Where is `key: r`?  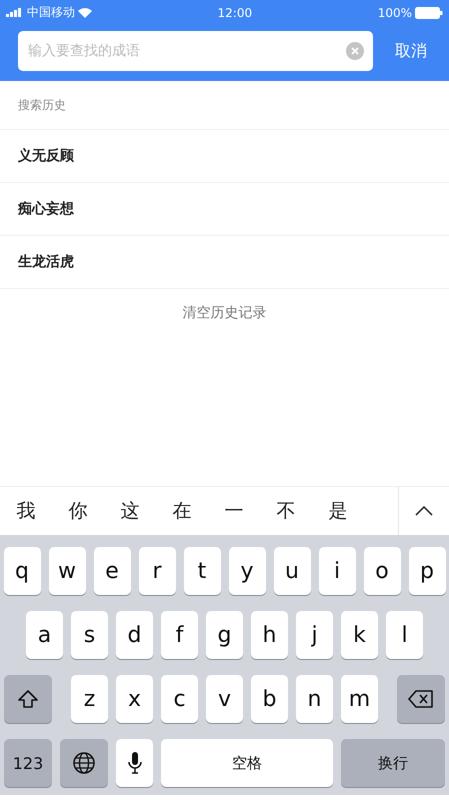 key: r is located at coordinates (157, 571).